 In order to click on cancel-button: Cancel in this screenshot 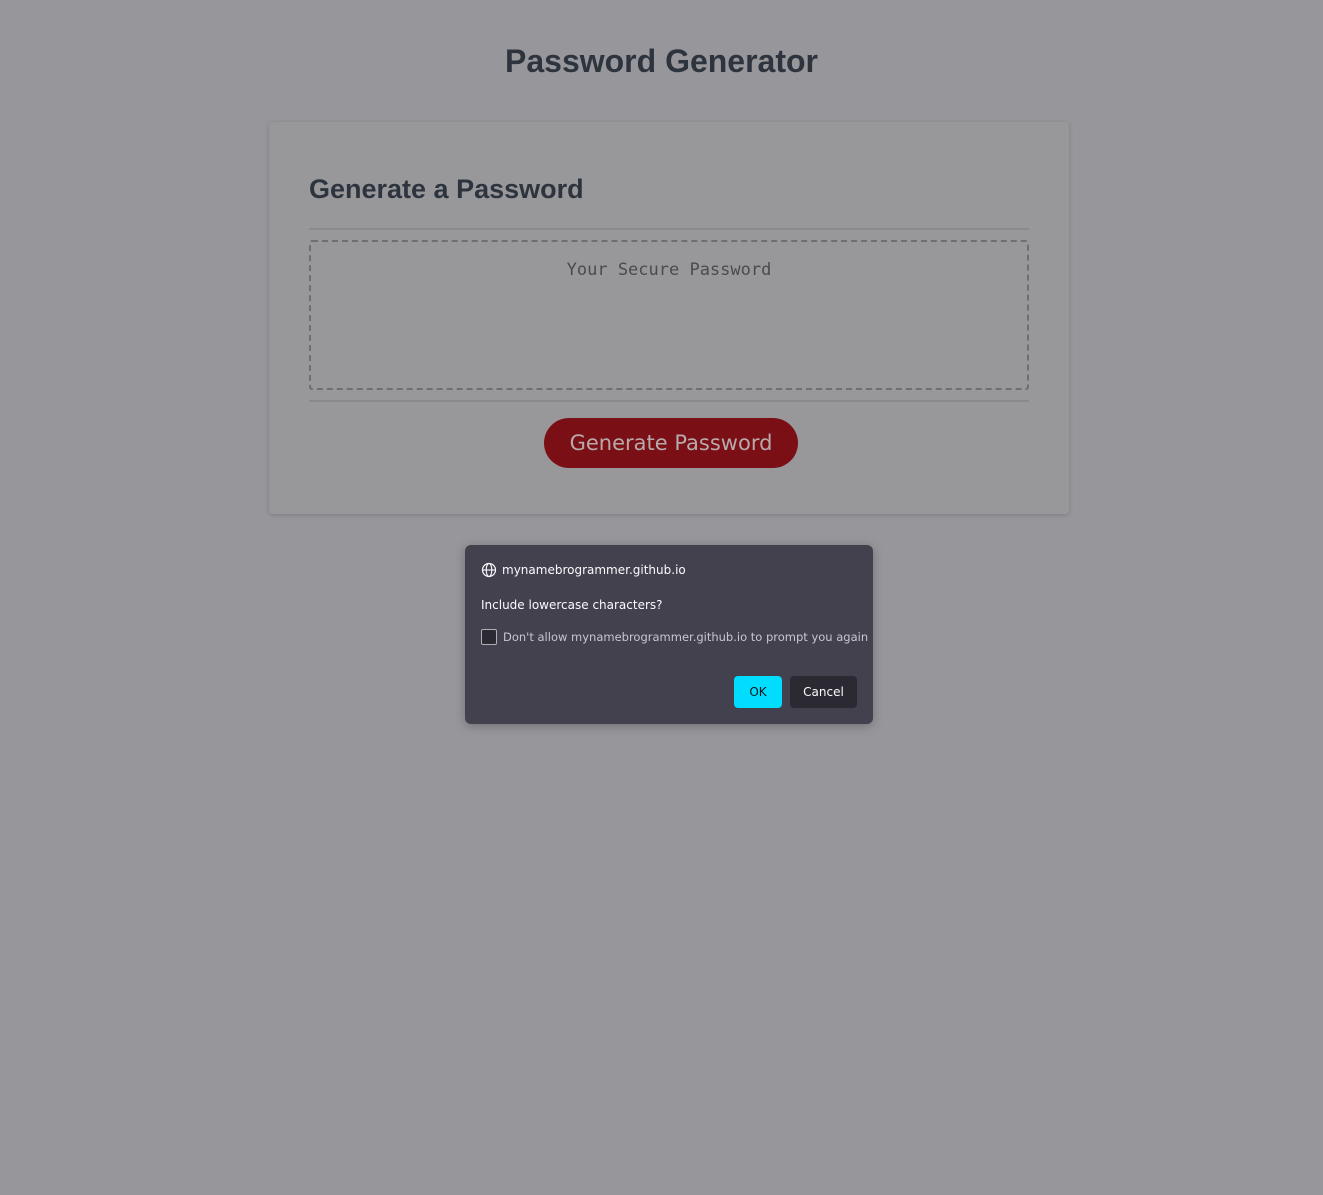, I will do `click(823, 692)`.